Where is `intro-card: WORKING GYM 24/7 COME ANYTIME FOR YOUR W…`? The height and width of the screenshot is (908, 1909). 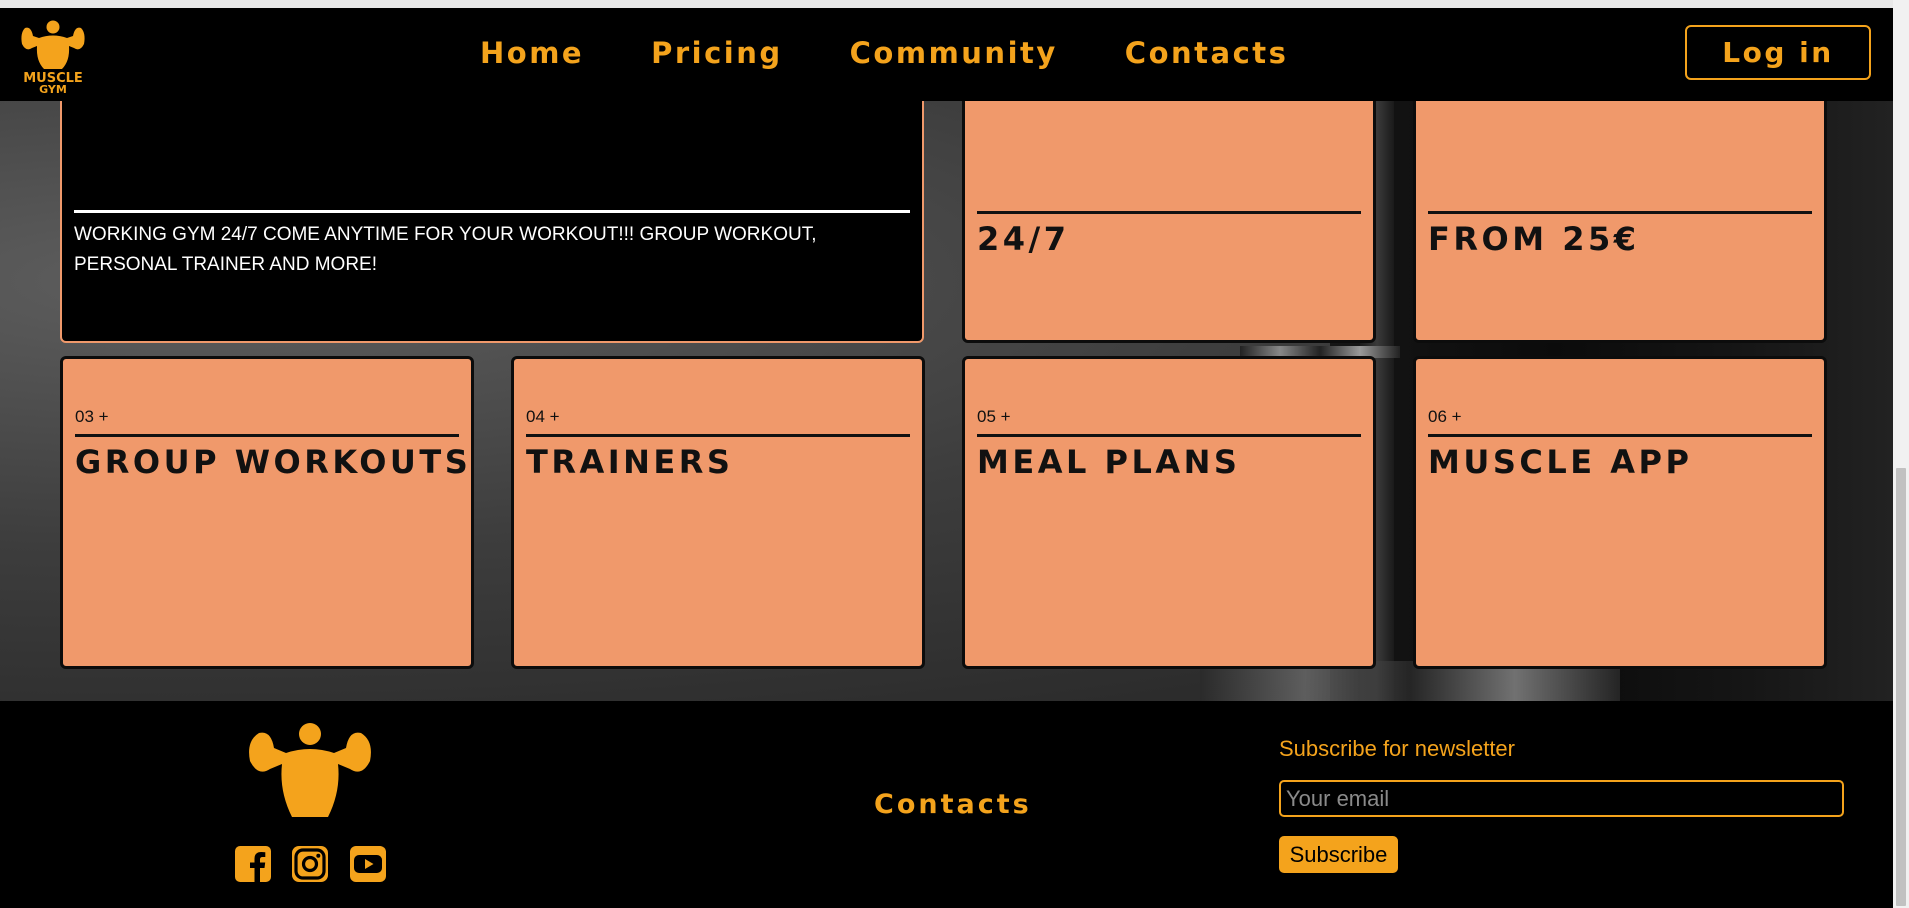
intro-card: WORKING GYM 24/7 COME ANYTIME FOR YOUR W… is located at coordinates (492, 222).